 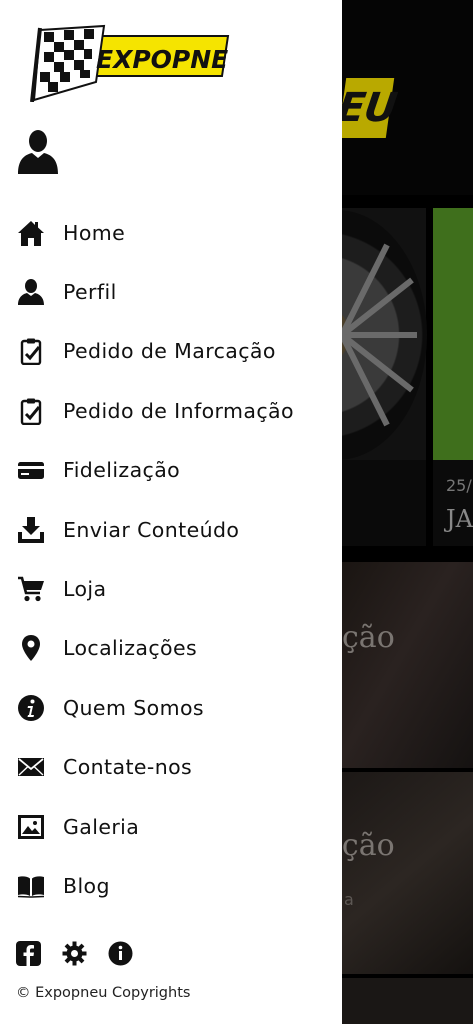 What do you see at coordinates (453, 334) in the screenshot?
I see `background-card-car` at bounding box center [453, 334].